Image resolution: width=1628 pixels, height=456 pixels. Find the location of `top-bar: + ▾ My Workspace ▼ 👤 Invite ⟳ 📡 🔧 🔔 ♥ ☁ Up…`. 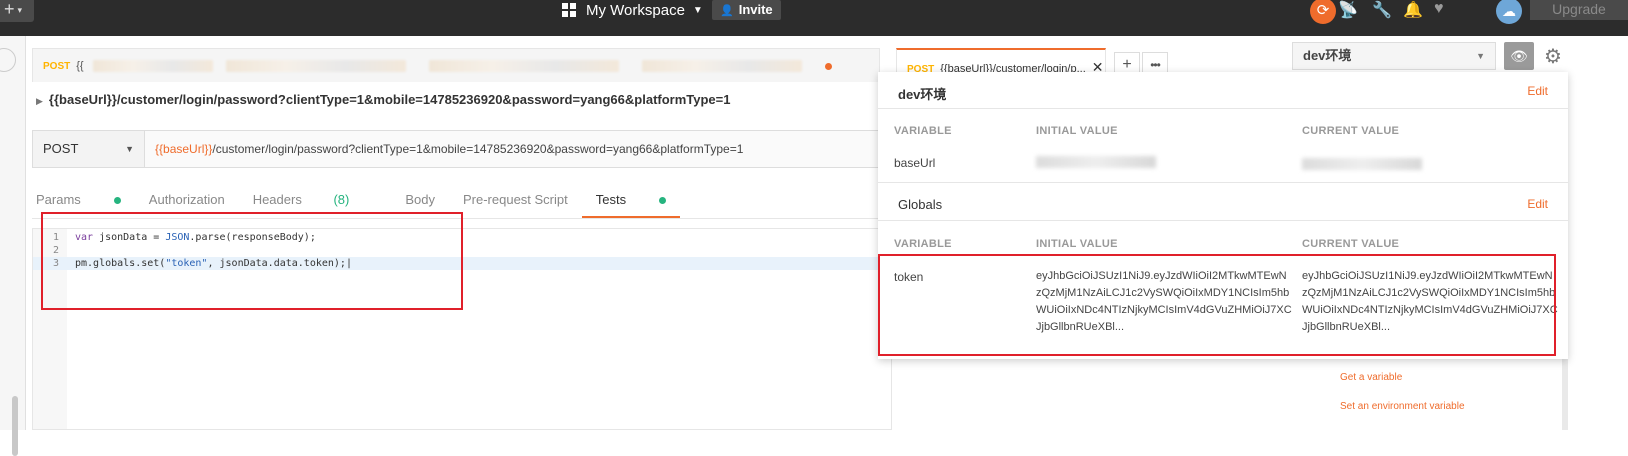

top-bar: + ▾ My Workspace ▼ 👤 Invite ⟳ 📡 🔧 🔔 ♥ ☁ Up… is located at coordinates (814, 18).